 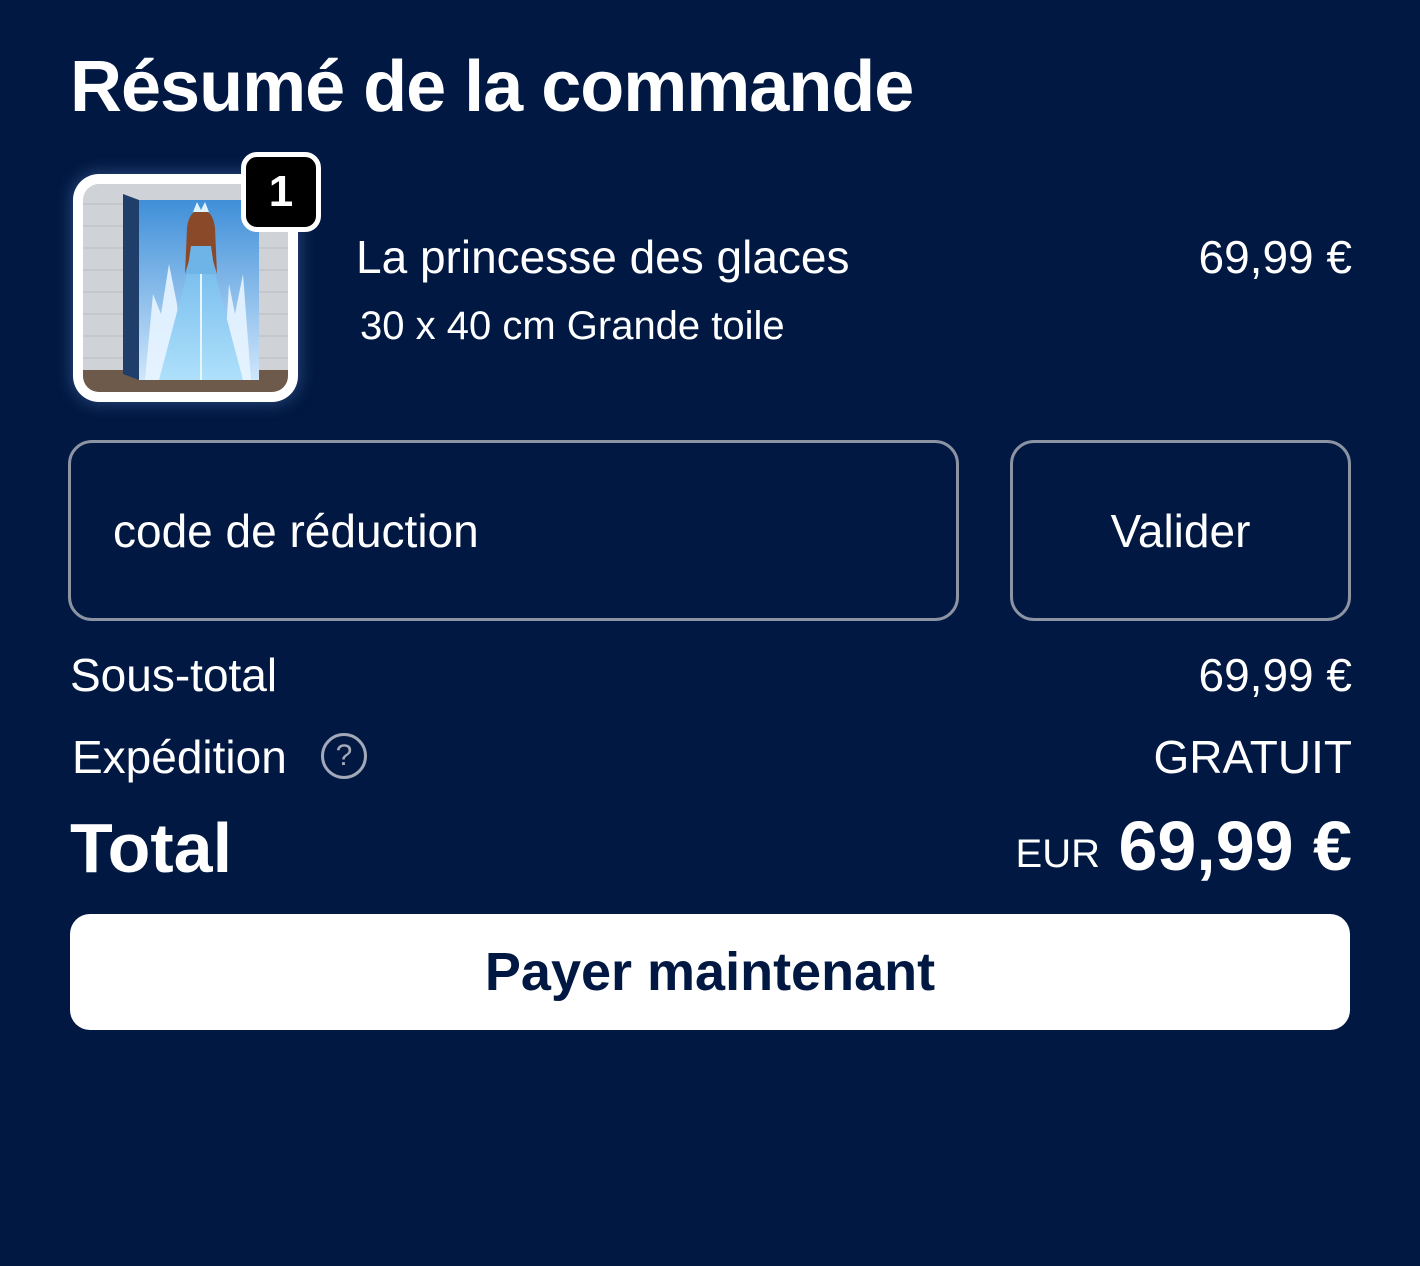 I want to click on discount-code-input, so click(x=534, y=530).